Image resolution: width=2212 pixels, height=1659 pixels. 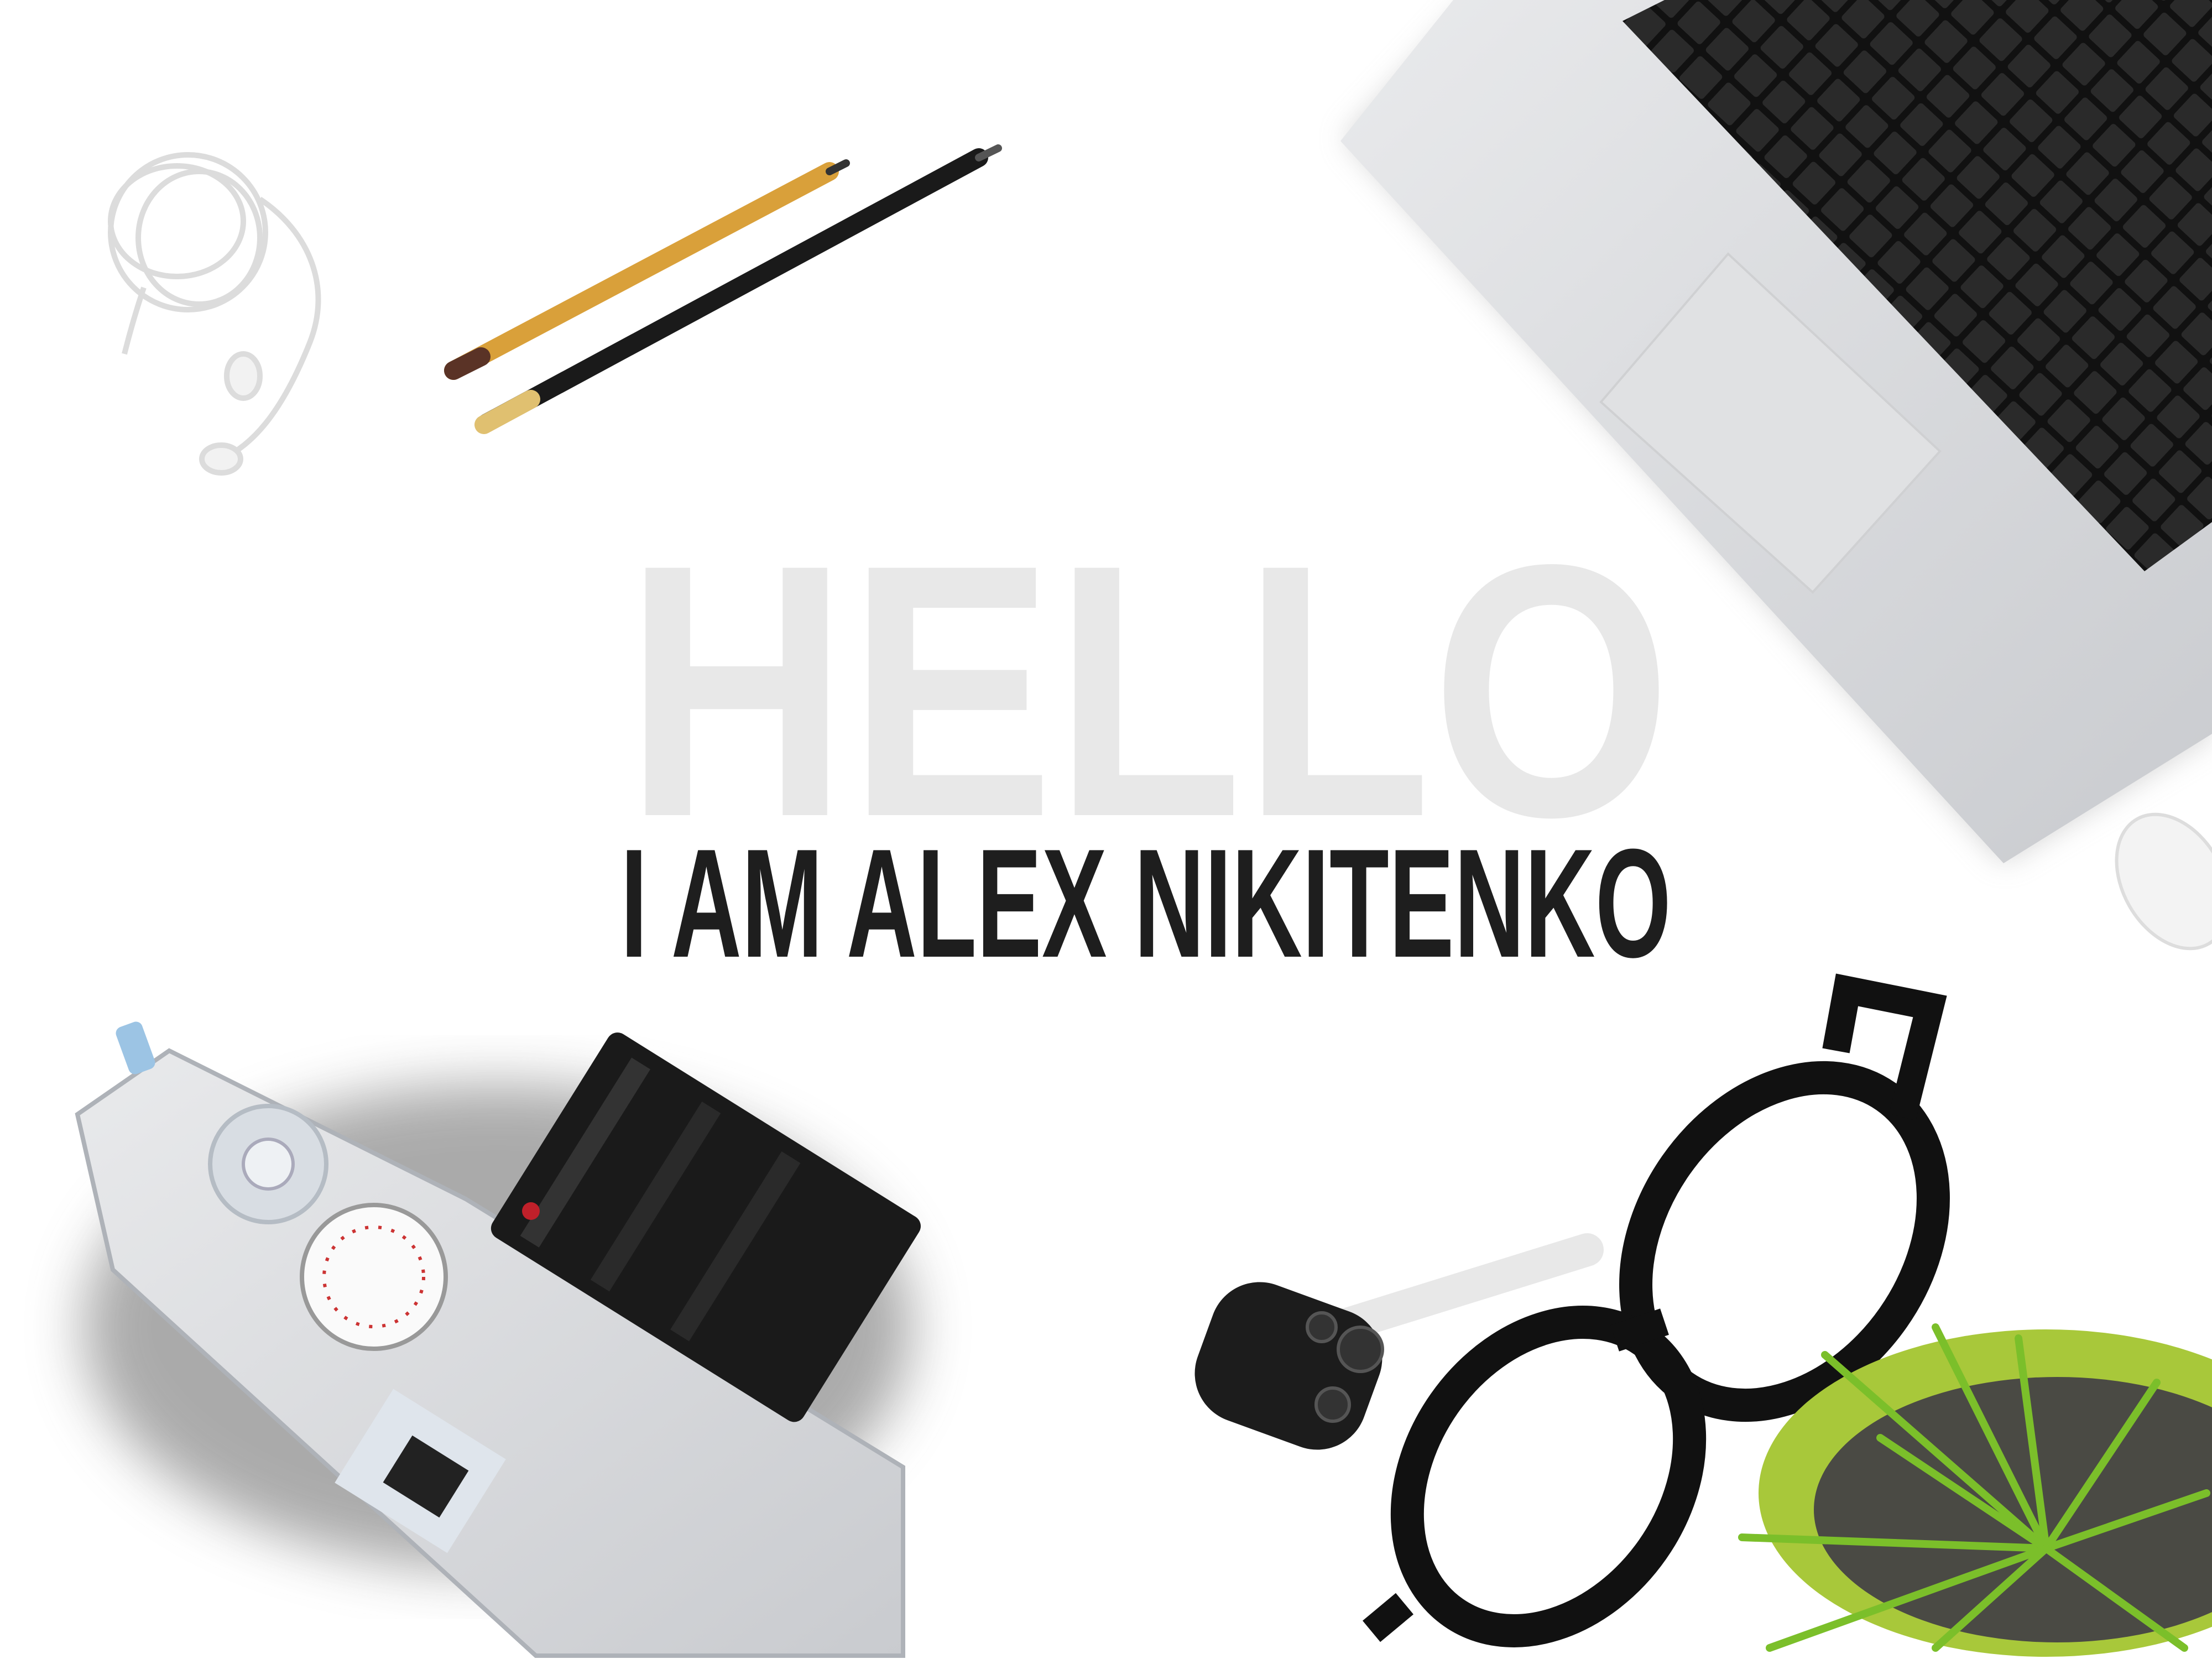 What do you see at coordinates (215, 314) in the screenshot?
I see `earphones-image` at bounding box center [215, 314].